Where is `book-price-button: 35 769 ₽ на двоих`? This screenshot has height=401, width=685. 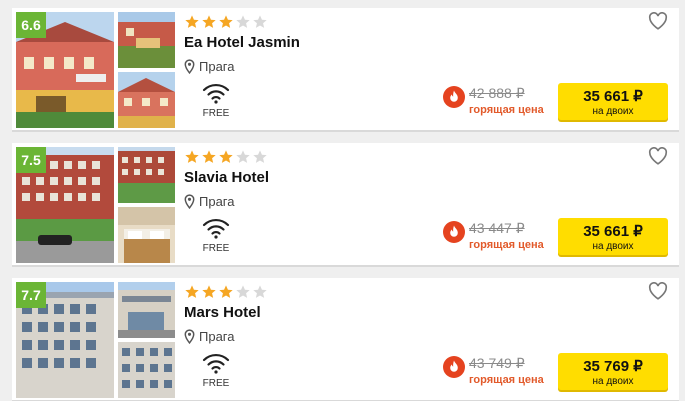
book-price-button: 35 769 ₽ на двоих is located at coordinates (613, 371).